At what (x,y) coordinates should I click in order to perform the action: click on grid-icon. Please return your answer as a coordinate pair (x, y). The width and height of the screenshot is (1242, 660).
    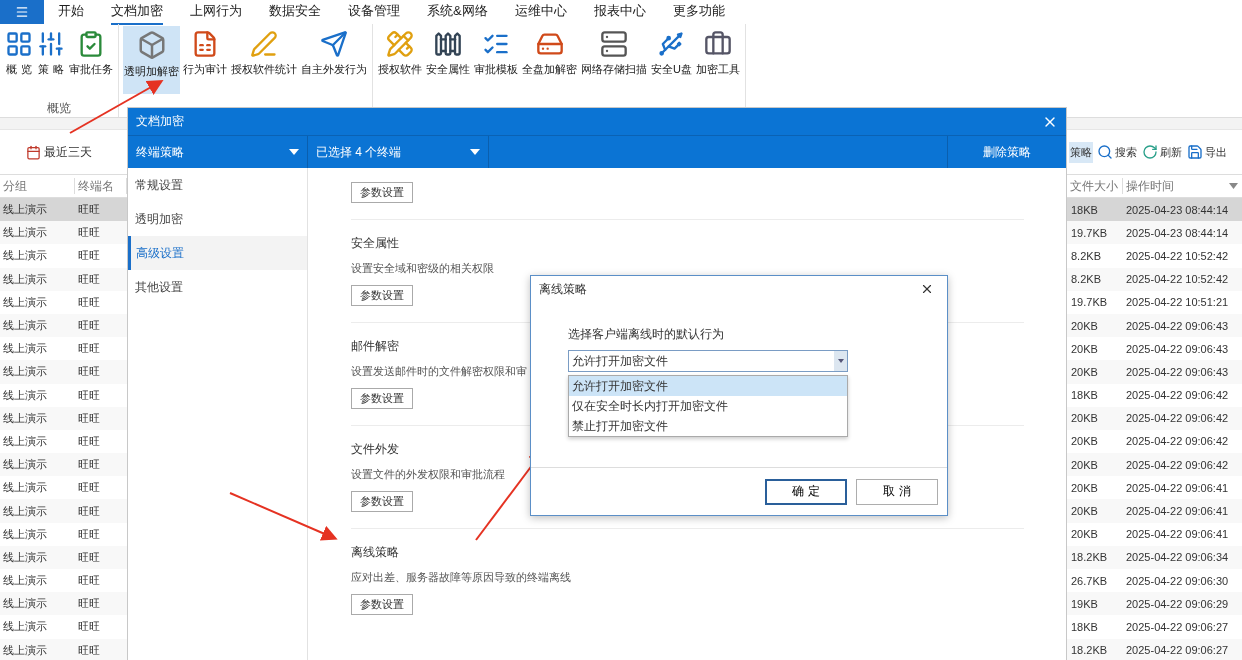
    Looking at the image, I should click on (19, 44).